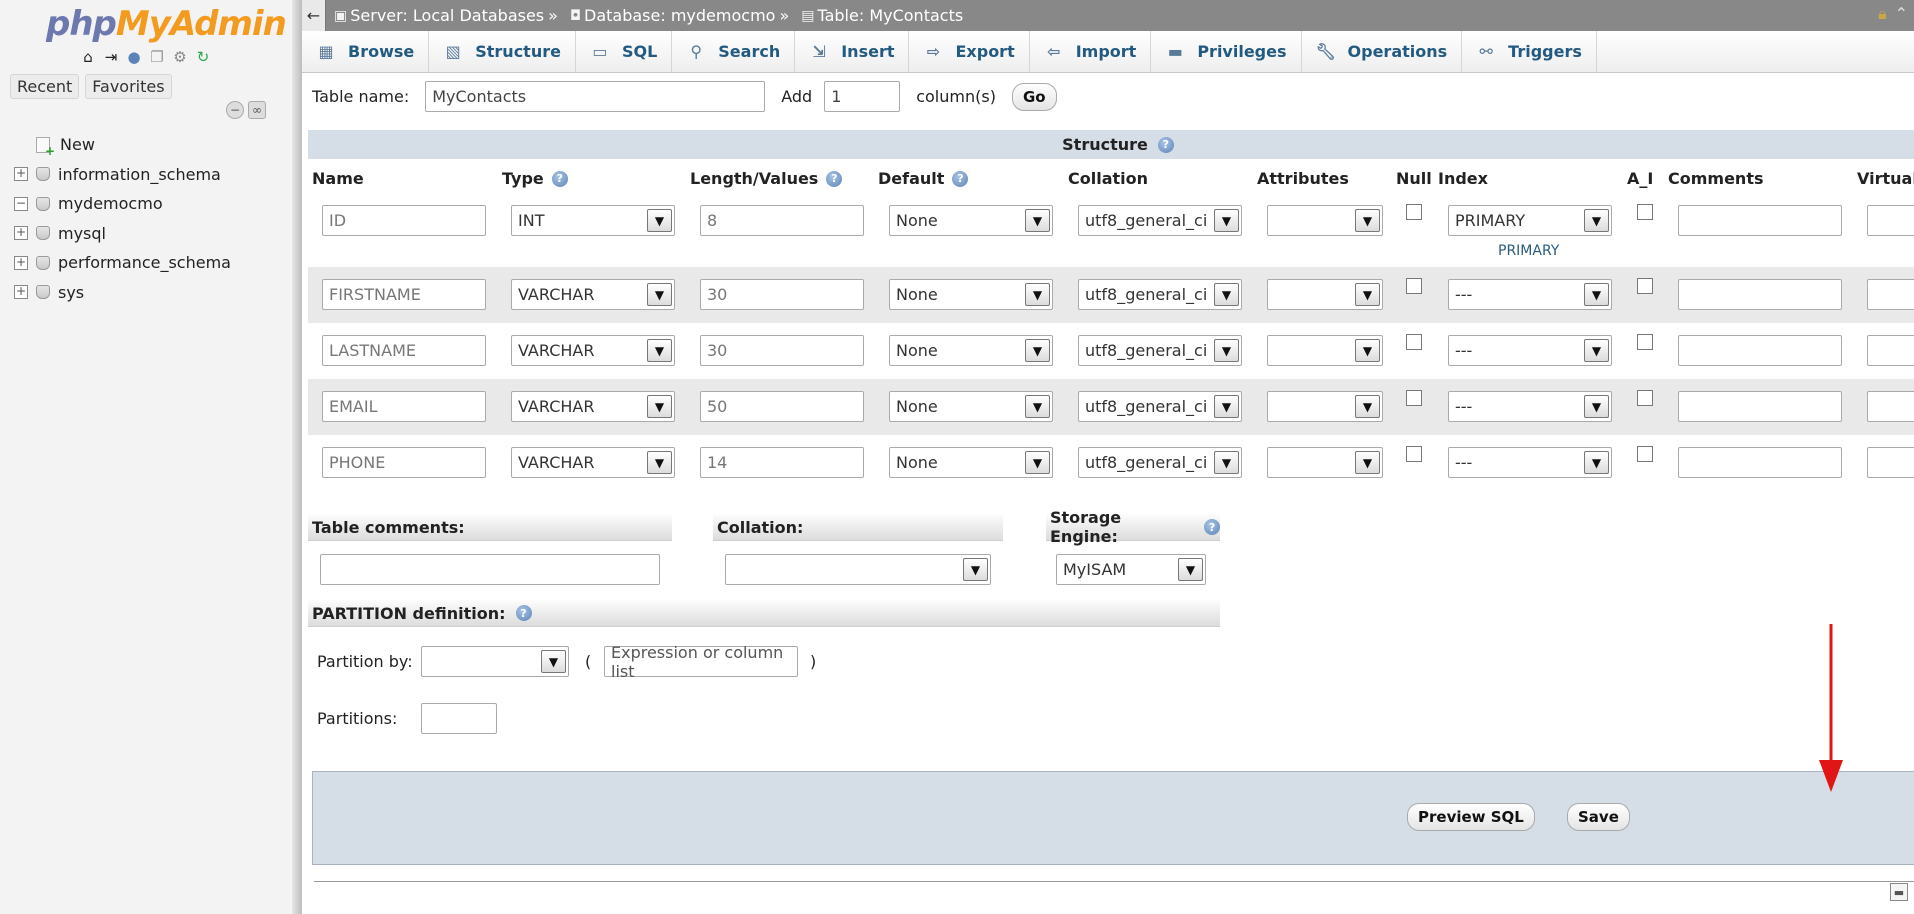 This screenshot has height=914, width=1914. I want to click on favorites-tab: Favorites, so click(128, 86).